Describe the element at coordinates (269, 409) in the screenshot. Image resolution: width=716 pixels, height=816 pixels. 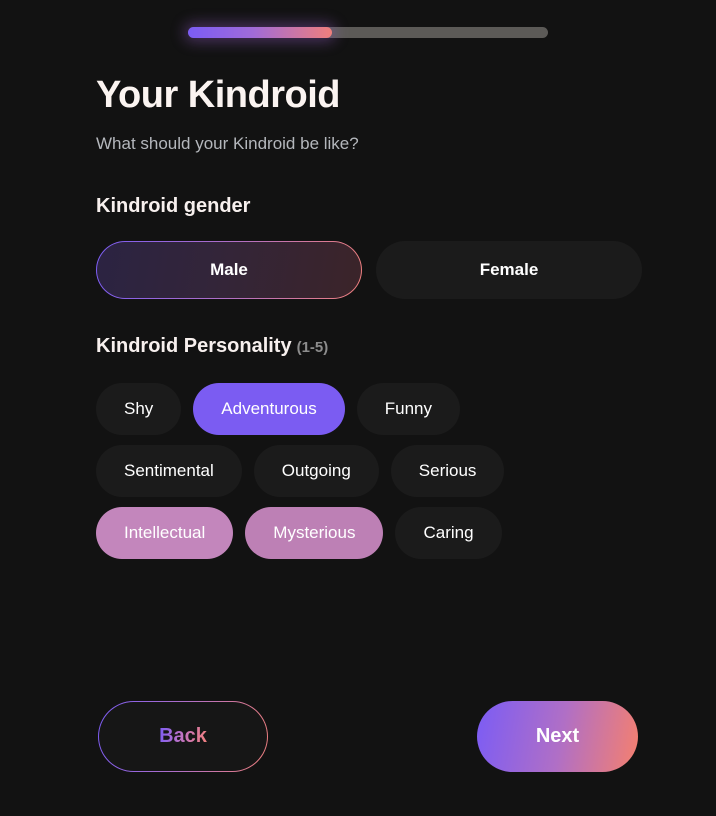
I see `personality-chip-adventurous: Adventurous` at that location.